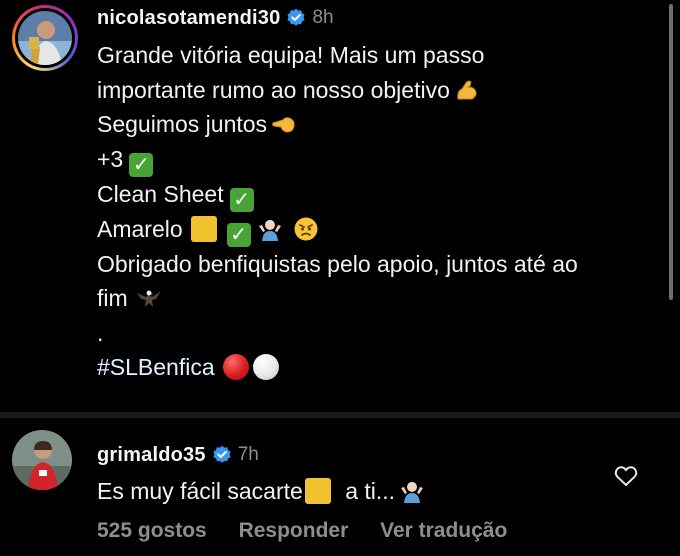 Image resolution: width=680 pixels, height=556 pixels. Describe the element at coordinates (294, 530) in the screenshot. I see `reply-button: Responder` at that location.